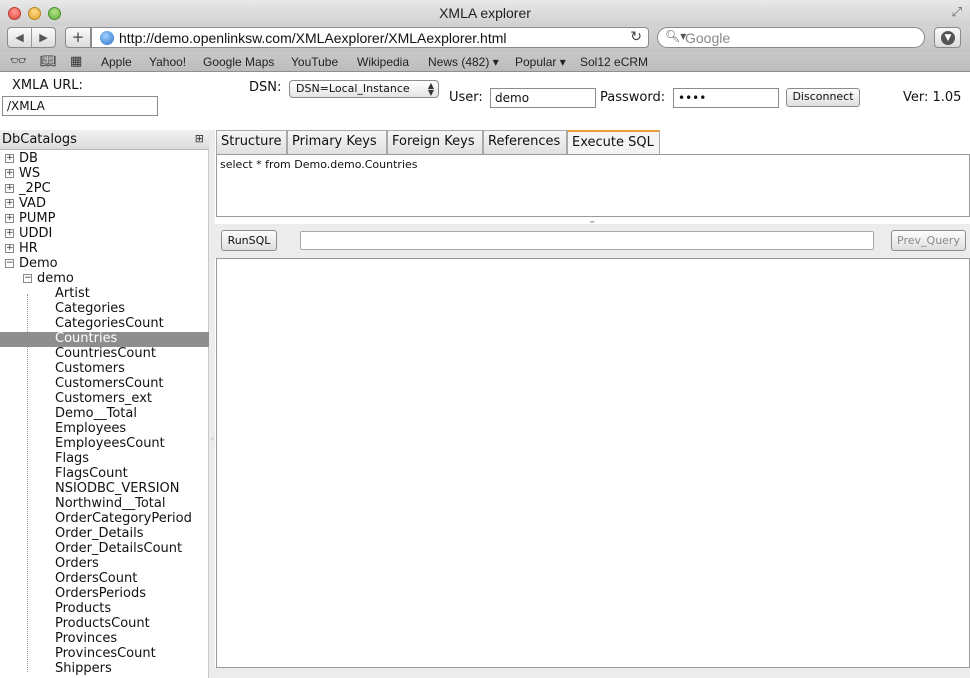 This screenshot has height=678, width=970. I want to click on tree-table-artist: Artist, so click(104, 294).